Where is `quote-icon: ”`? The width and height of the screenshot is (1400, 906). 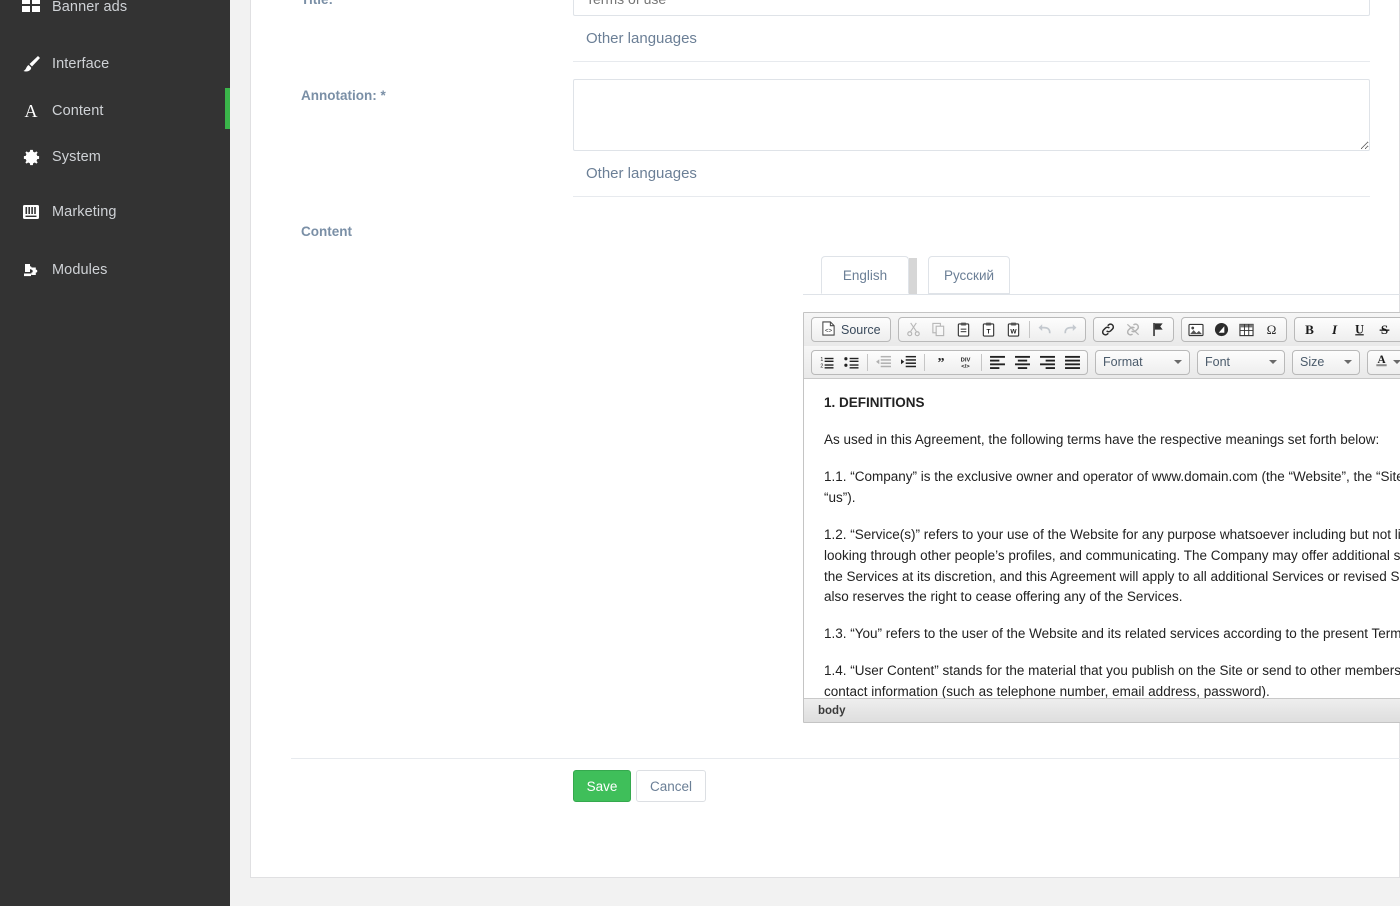 quote-icon: ” is located at coordinates (940, 362).